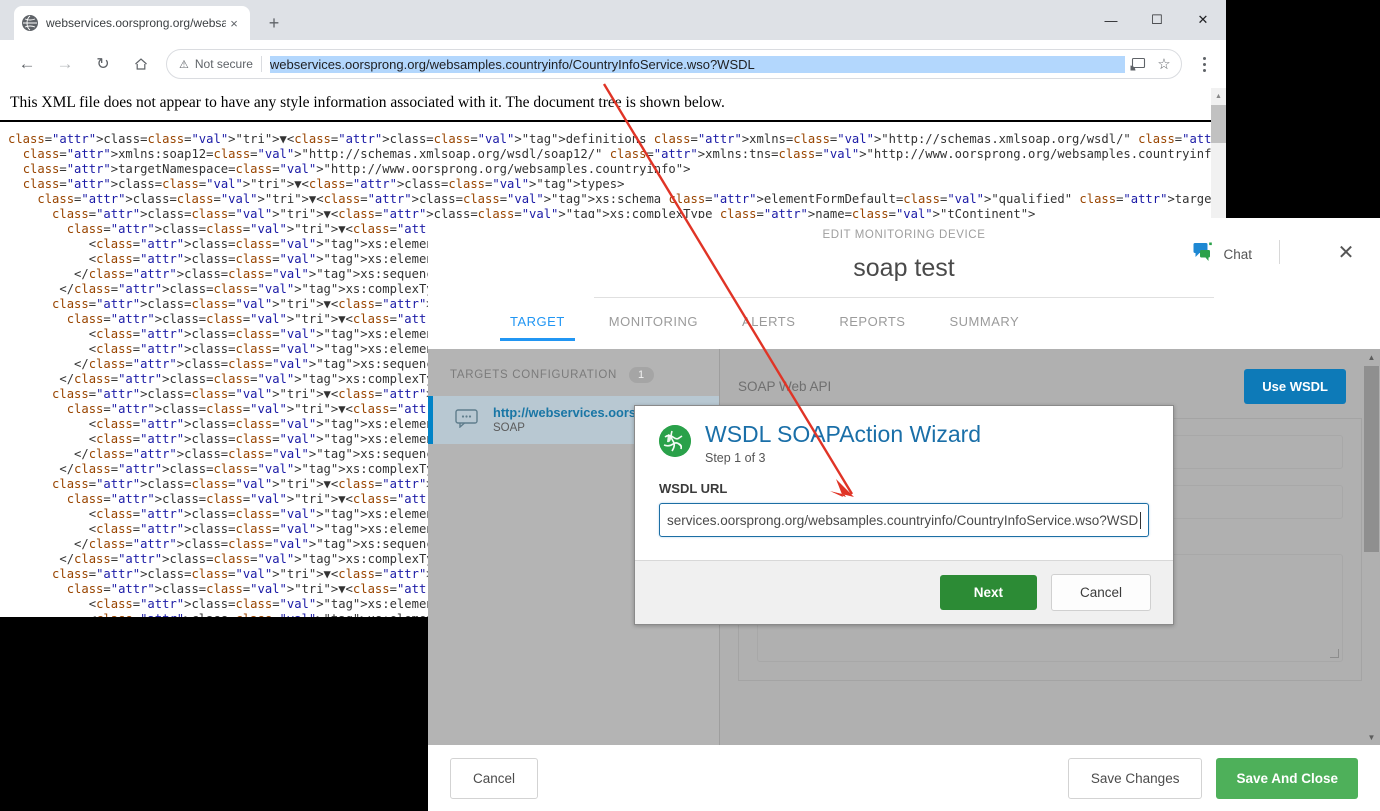  Describe the element at coordinates (1222, 254) in the screenshot. I see `chat-button: Chat` at that location.